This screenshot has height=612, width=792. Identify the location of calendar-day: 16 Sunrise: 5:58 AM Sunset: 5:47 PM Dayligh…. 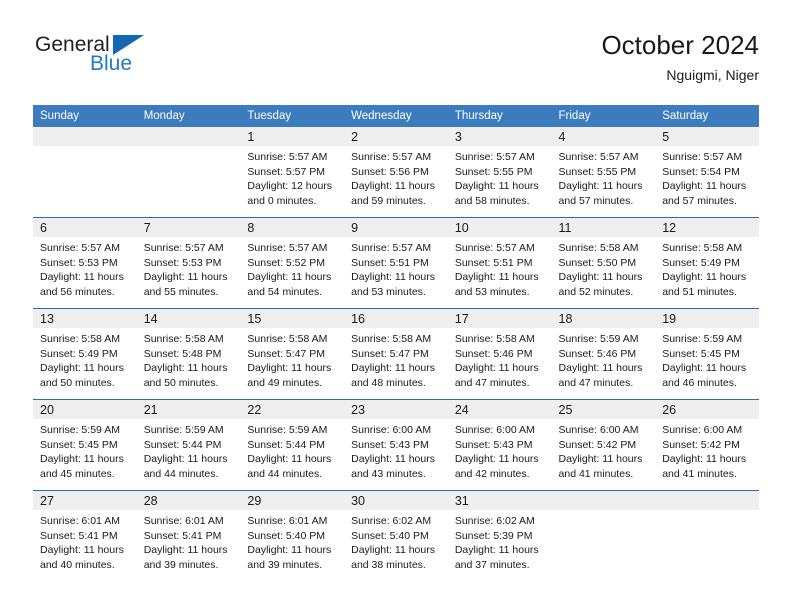
(396, 354).